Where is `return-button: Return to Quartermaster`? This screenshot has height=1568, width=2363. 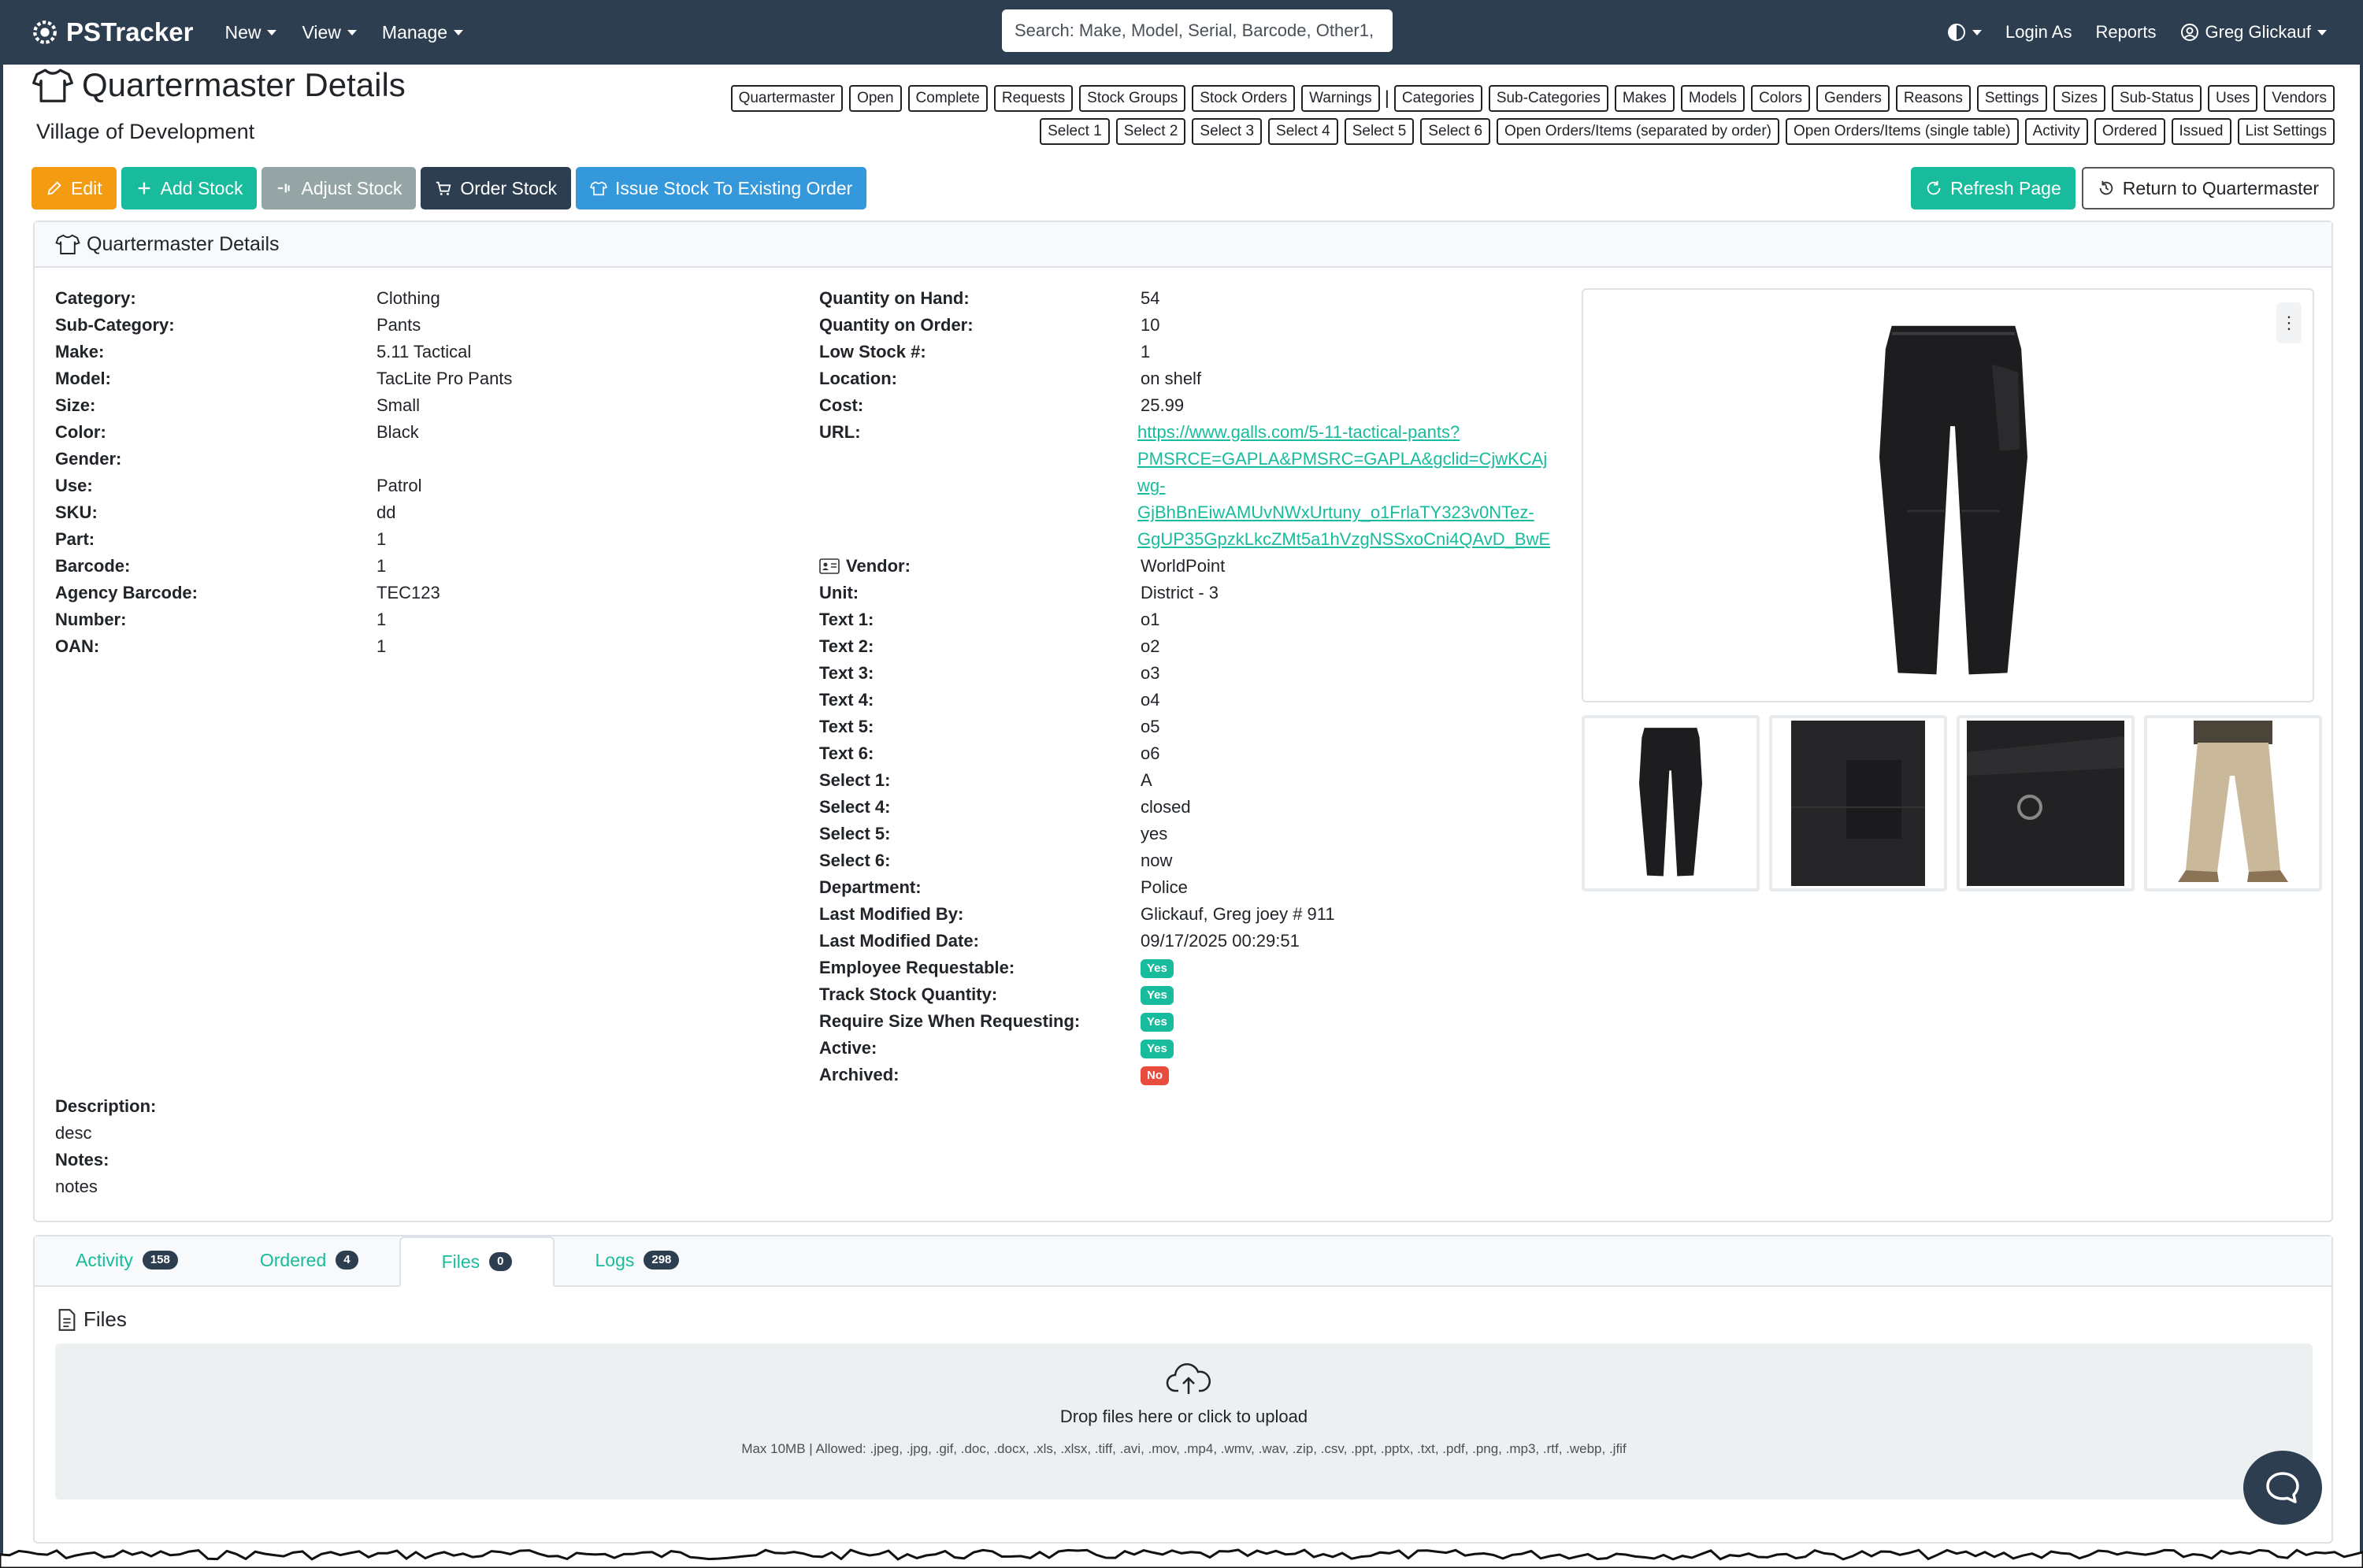
return-button: Return to Quartermaster is located at coordinates (2208, 188).